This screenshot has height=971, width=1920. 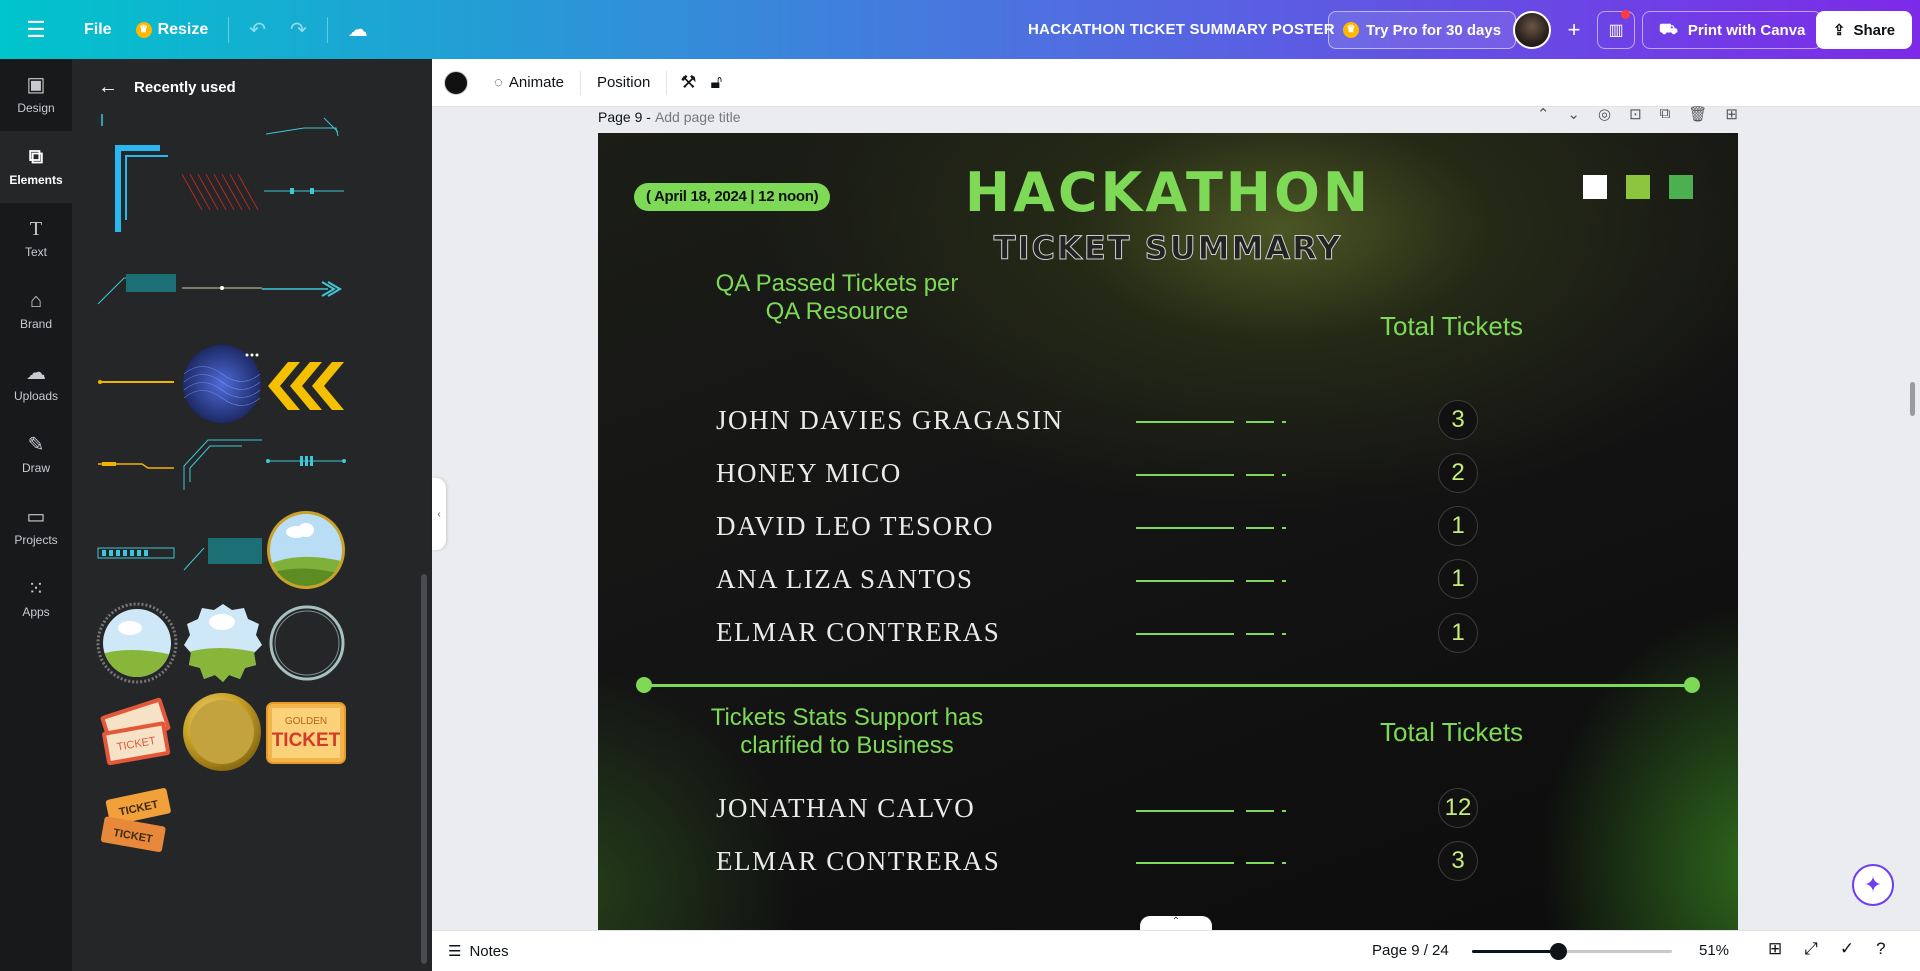 What do you see at coordinates (1451, 326) in the screenshot?
I see `section1-total-label: Total Tickets` at bounding box center [1451, 326].